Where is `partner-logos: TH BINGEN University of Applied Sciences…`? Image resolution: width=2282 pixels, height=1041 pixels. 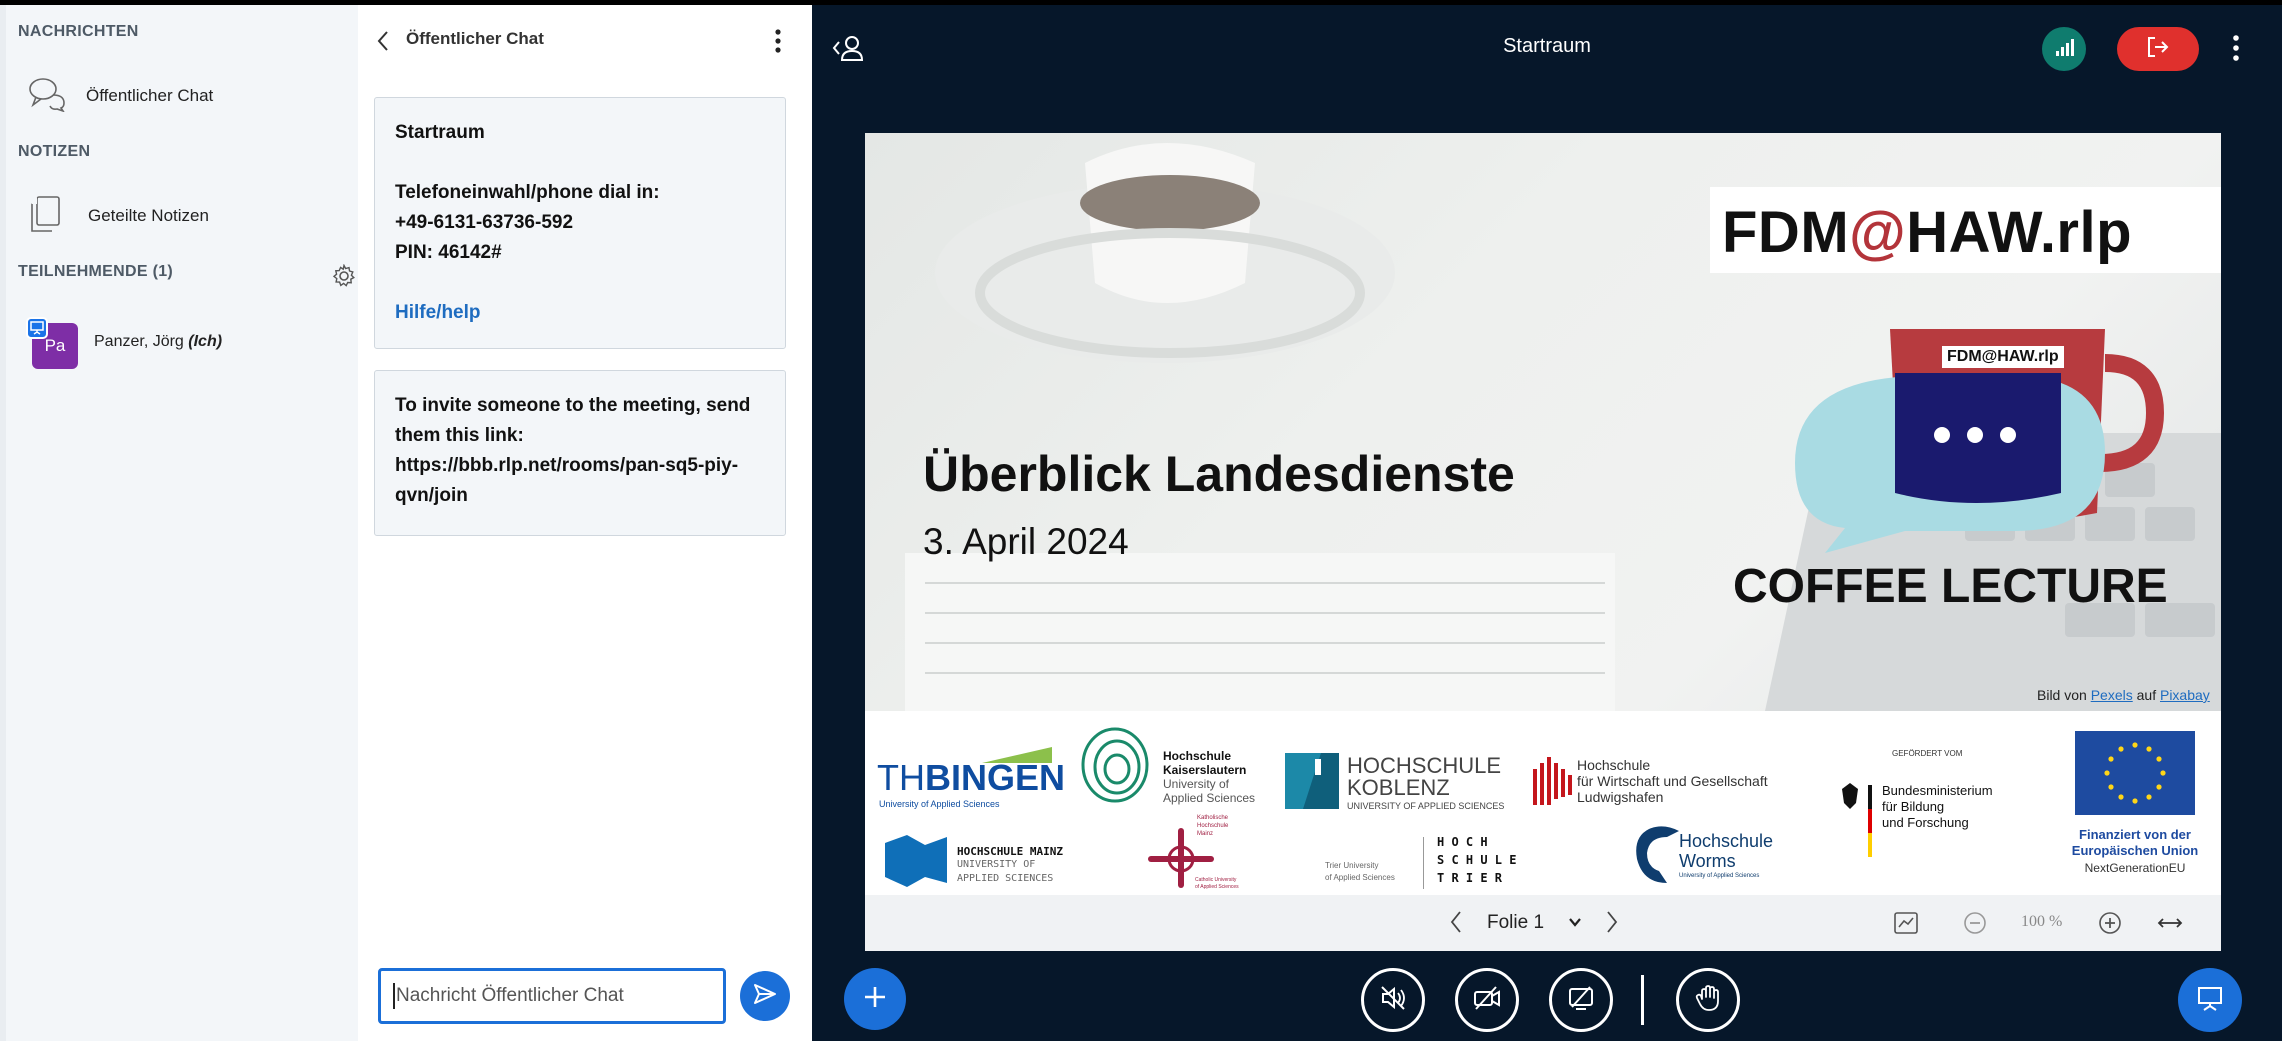 partner-logos: TH BINGEN University of Applied Sciences… is located at coordinates (1543, 803).